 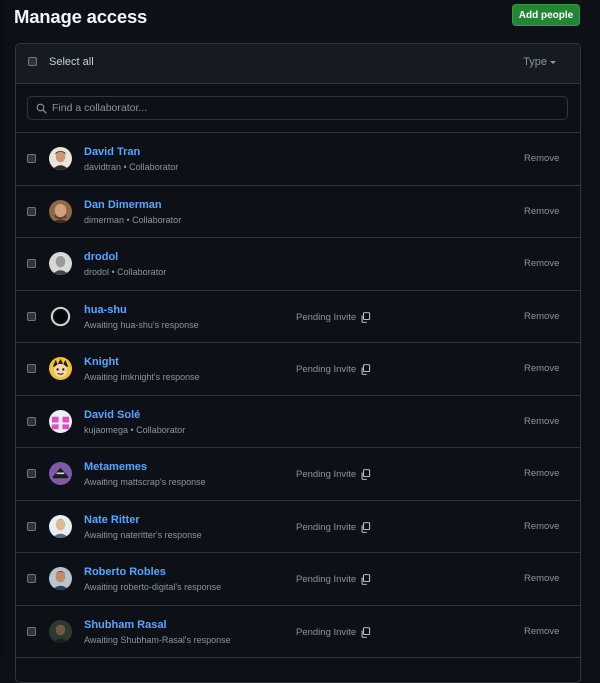 I want to click on collaborator-name-link: Dan Dimerman, so click(x=123, y=205).